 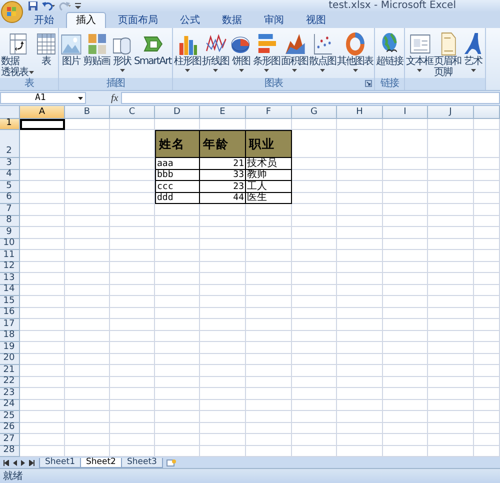 I want to click on row-header: 24, so click(x=10, y=405).